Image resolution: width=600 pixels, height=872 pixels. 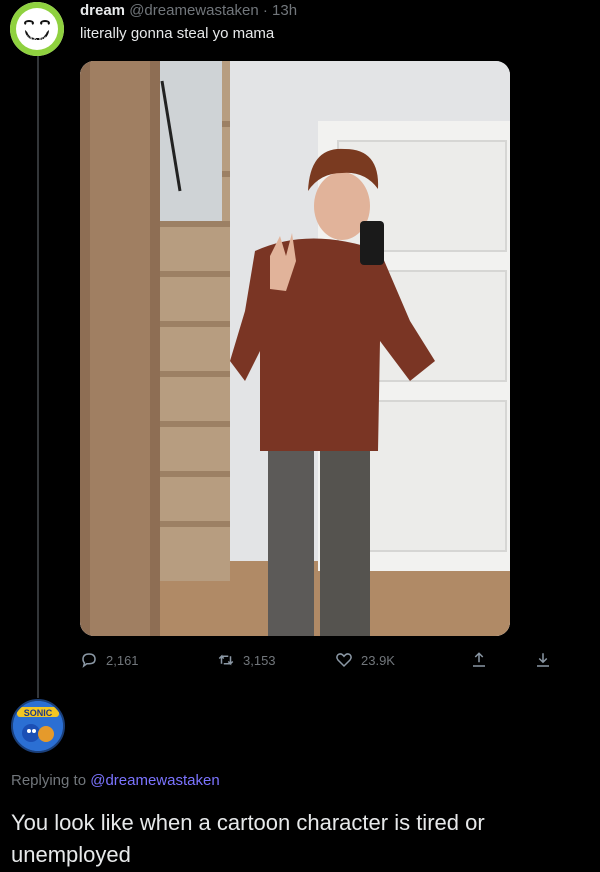 I want to click on share-icon, so click(x=479, y=659).